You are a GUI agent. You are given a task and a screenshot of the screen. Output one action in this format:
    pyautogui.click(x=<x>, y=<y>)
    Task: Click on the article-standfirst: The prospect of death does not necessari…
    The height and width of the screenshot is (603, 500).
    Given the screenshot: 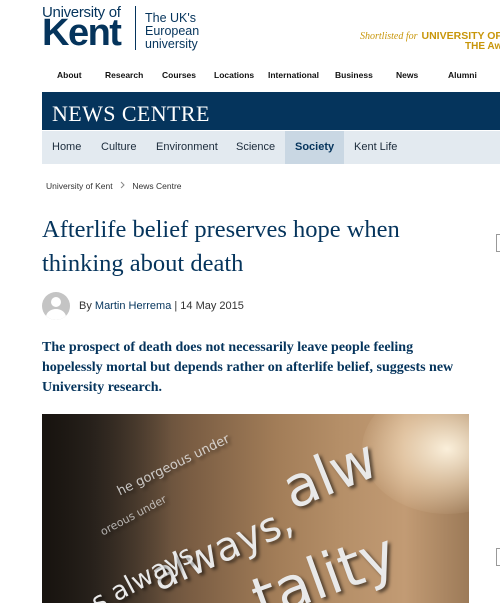 What is the action you would take?
    pyautogui.click(x=248, y=367)
    